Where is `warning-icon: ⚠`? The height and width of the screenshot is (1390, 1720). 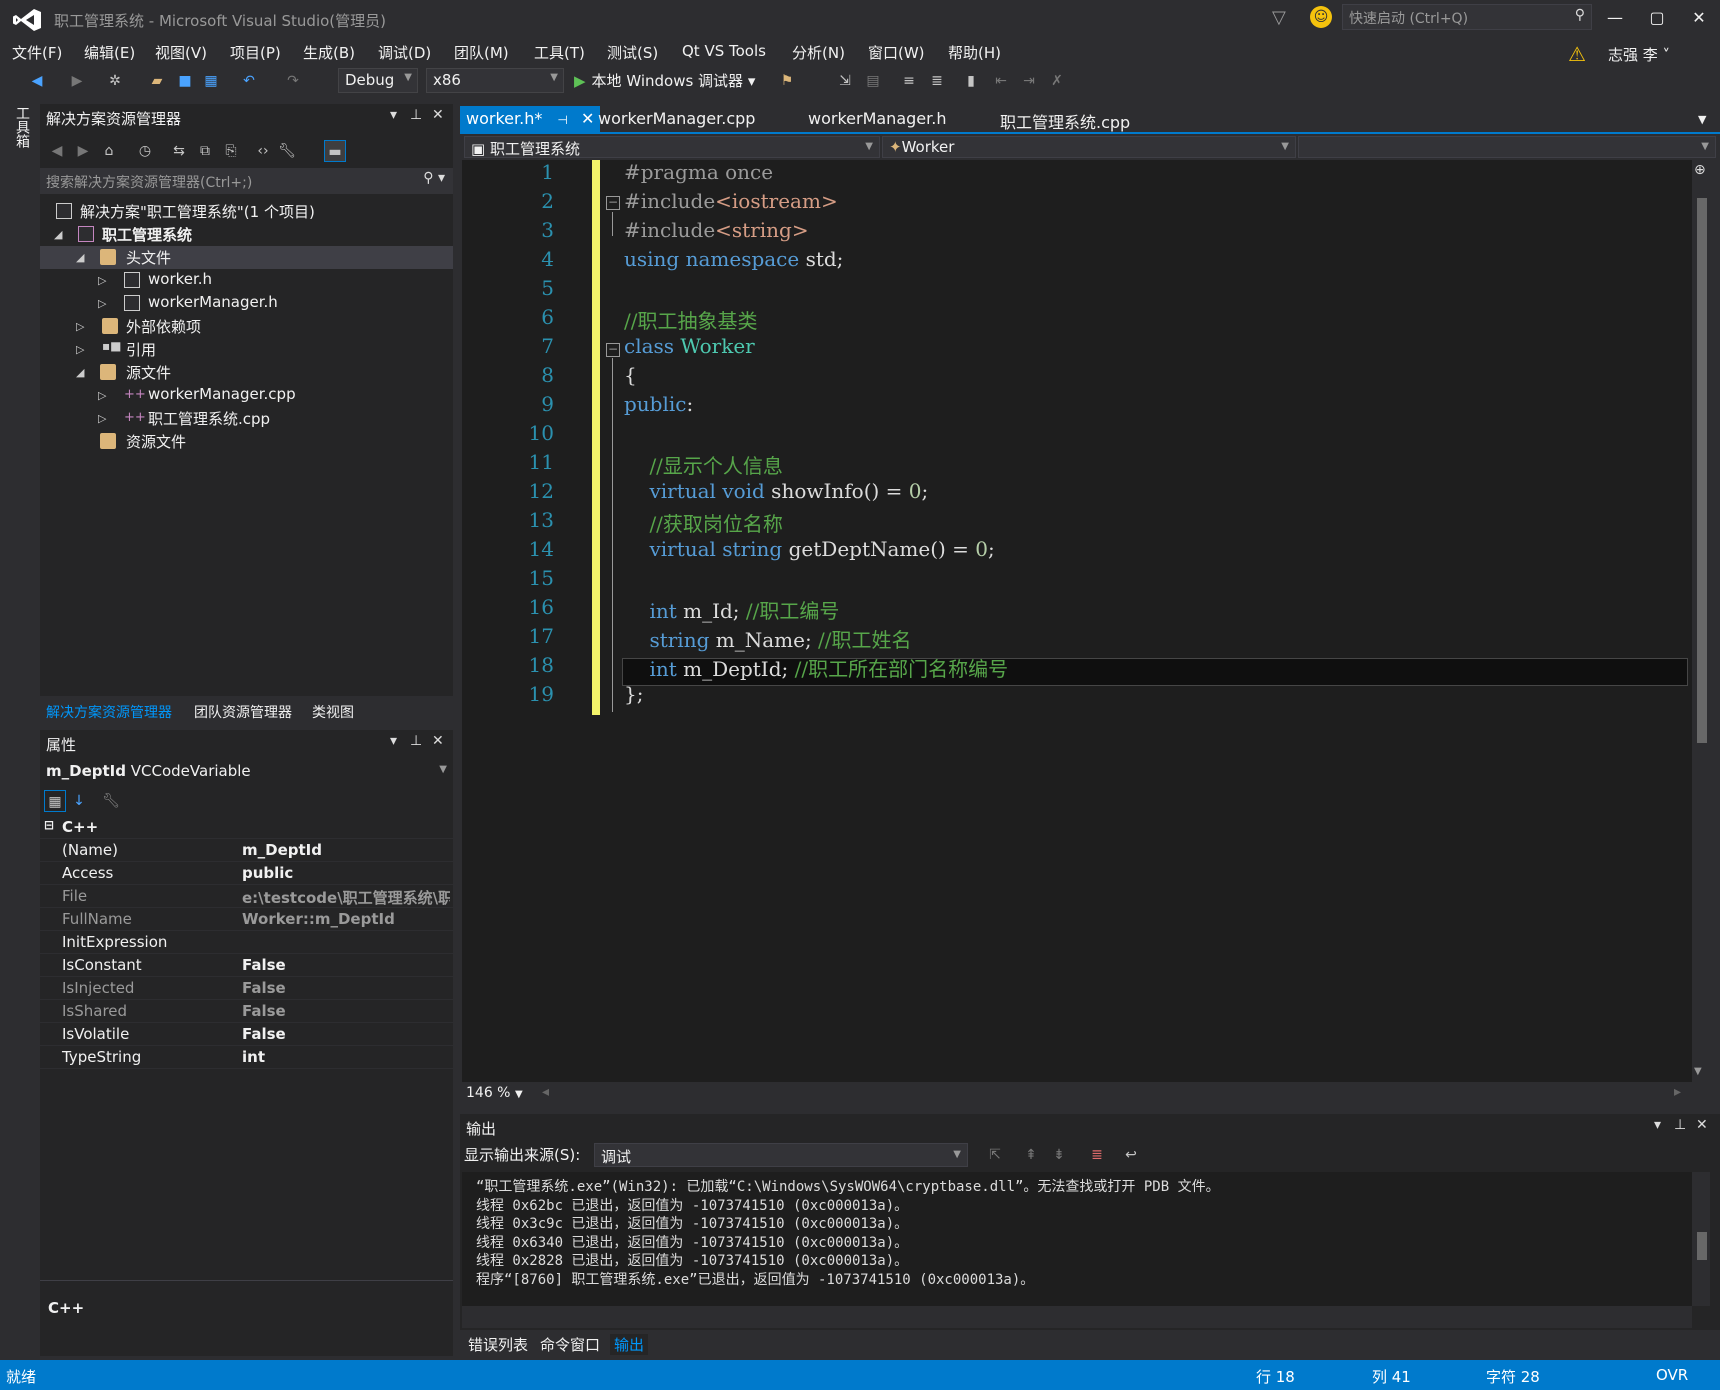
warning-icon: ⚠ is located at coordinates (1577, 54).